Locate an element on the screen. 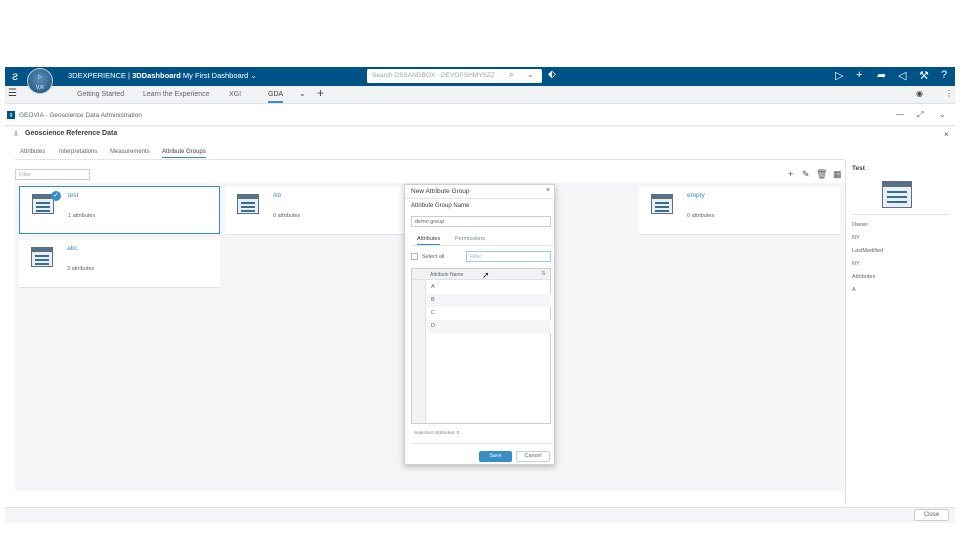 The height and width of the screenshot is (540, 960). tab-gda: GDA is located at coordinates (276, 97).